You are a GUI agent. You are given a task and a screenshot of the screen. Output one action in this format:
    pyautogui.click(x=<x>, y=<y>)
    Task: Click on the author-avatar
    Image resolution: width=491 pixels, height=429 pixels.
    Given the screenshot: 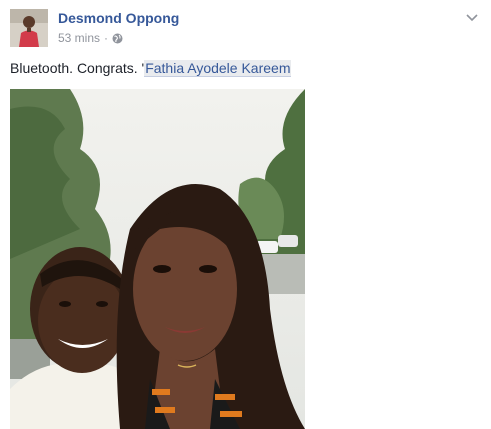 What is the action you would take?
    pyautogui.click(x=29, y=28)
    